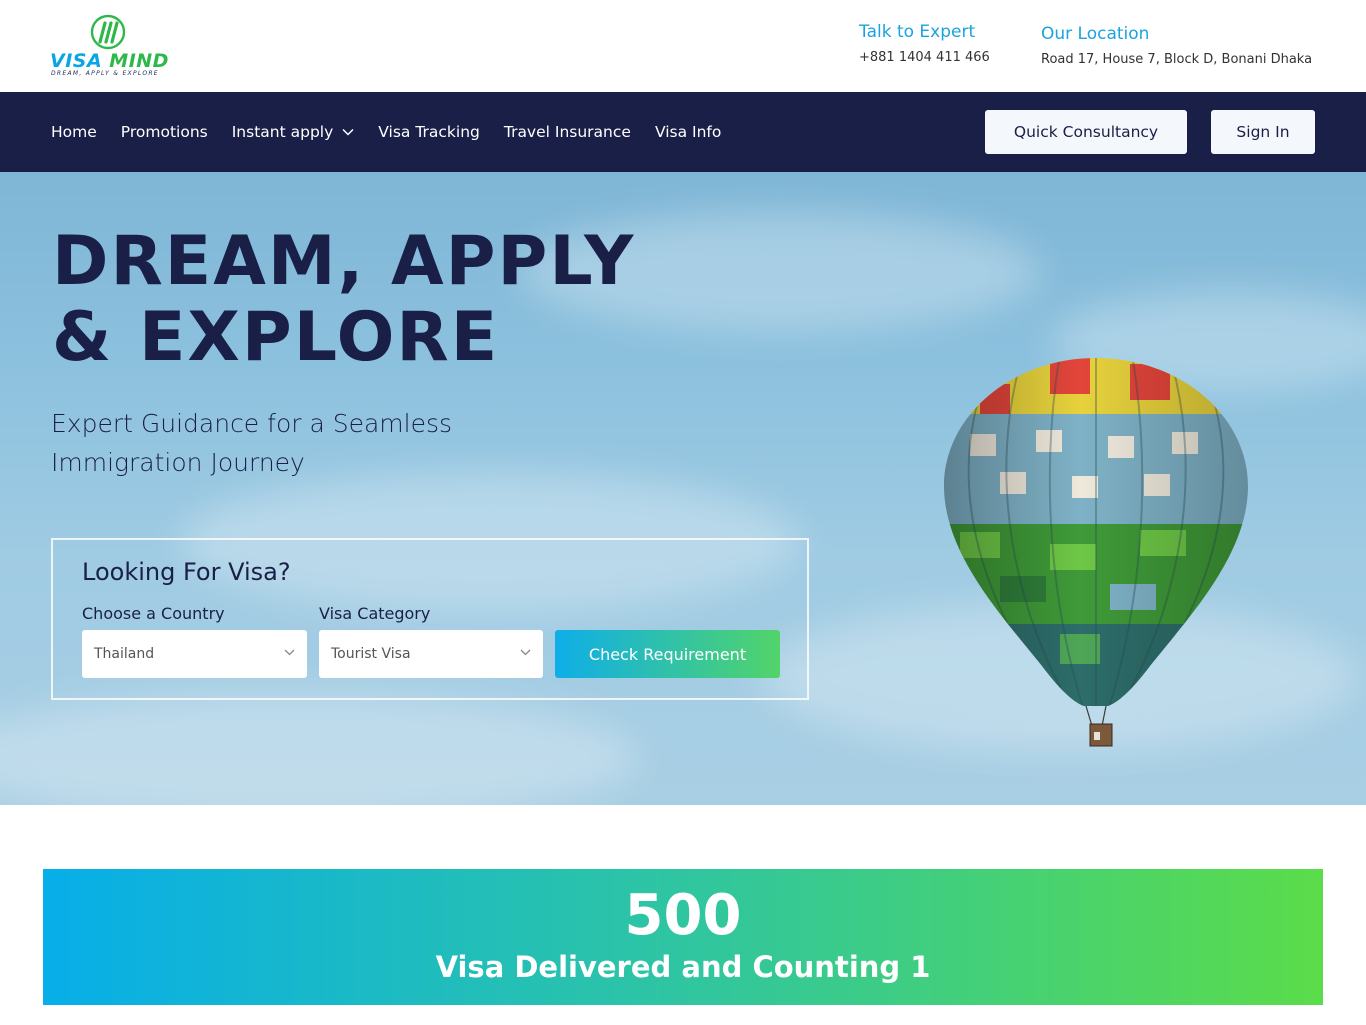 This screenshot has width=1366, height=1025. What do you see at coordinates (109, 61) in the screenshot?
I see `logo-wordmark: VISA MIND` at bounding box center [109, 61].